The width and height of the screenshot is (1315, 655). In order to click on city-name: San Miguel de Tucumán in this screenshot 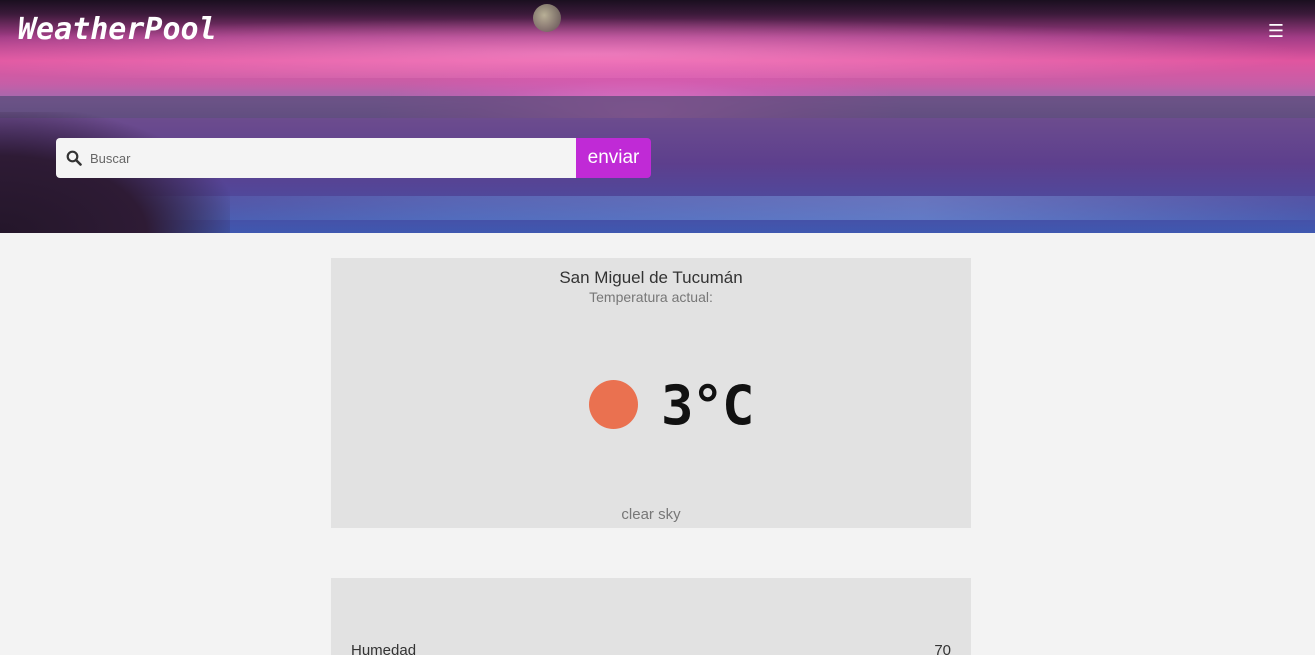, I will do `click(651, 277)`.